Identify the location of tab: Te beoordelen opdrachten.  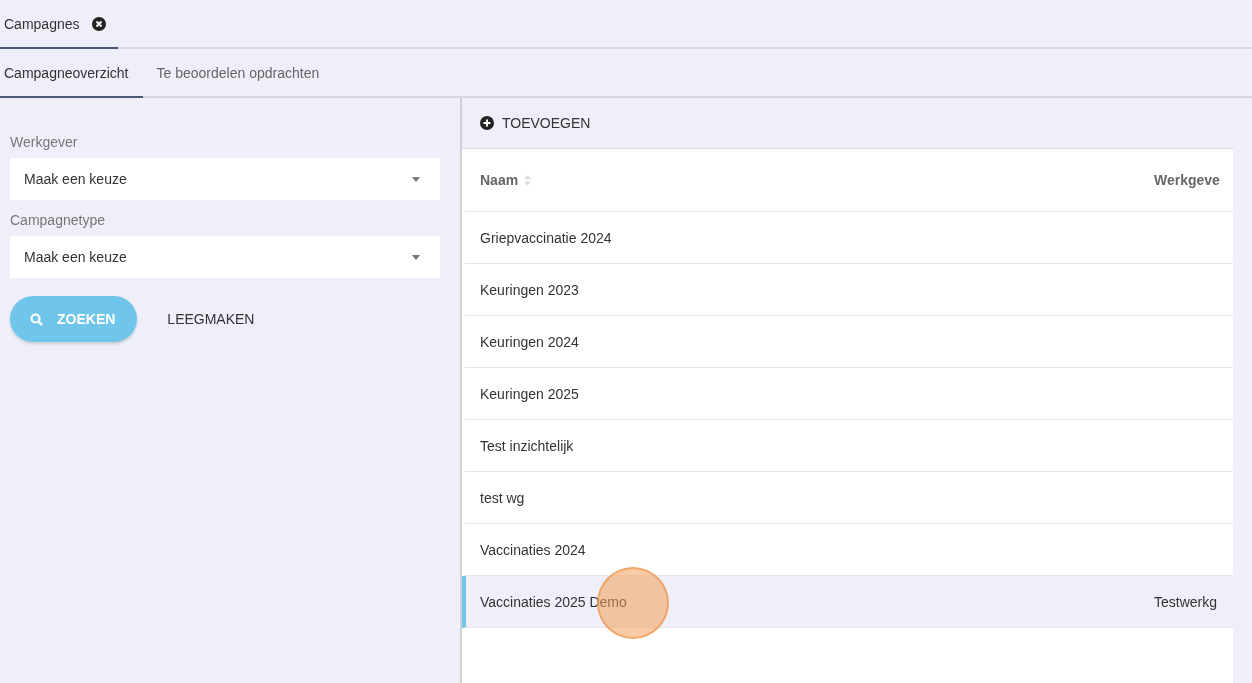
(238, 73).